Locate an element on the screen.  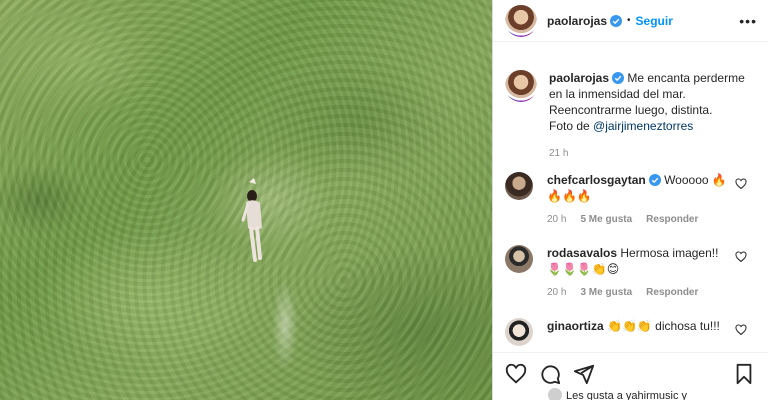
comment-likes-count: 3 Me gusta is located at coordinates (606, 293).